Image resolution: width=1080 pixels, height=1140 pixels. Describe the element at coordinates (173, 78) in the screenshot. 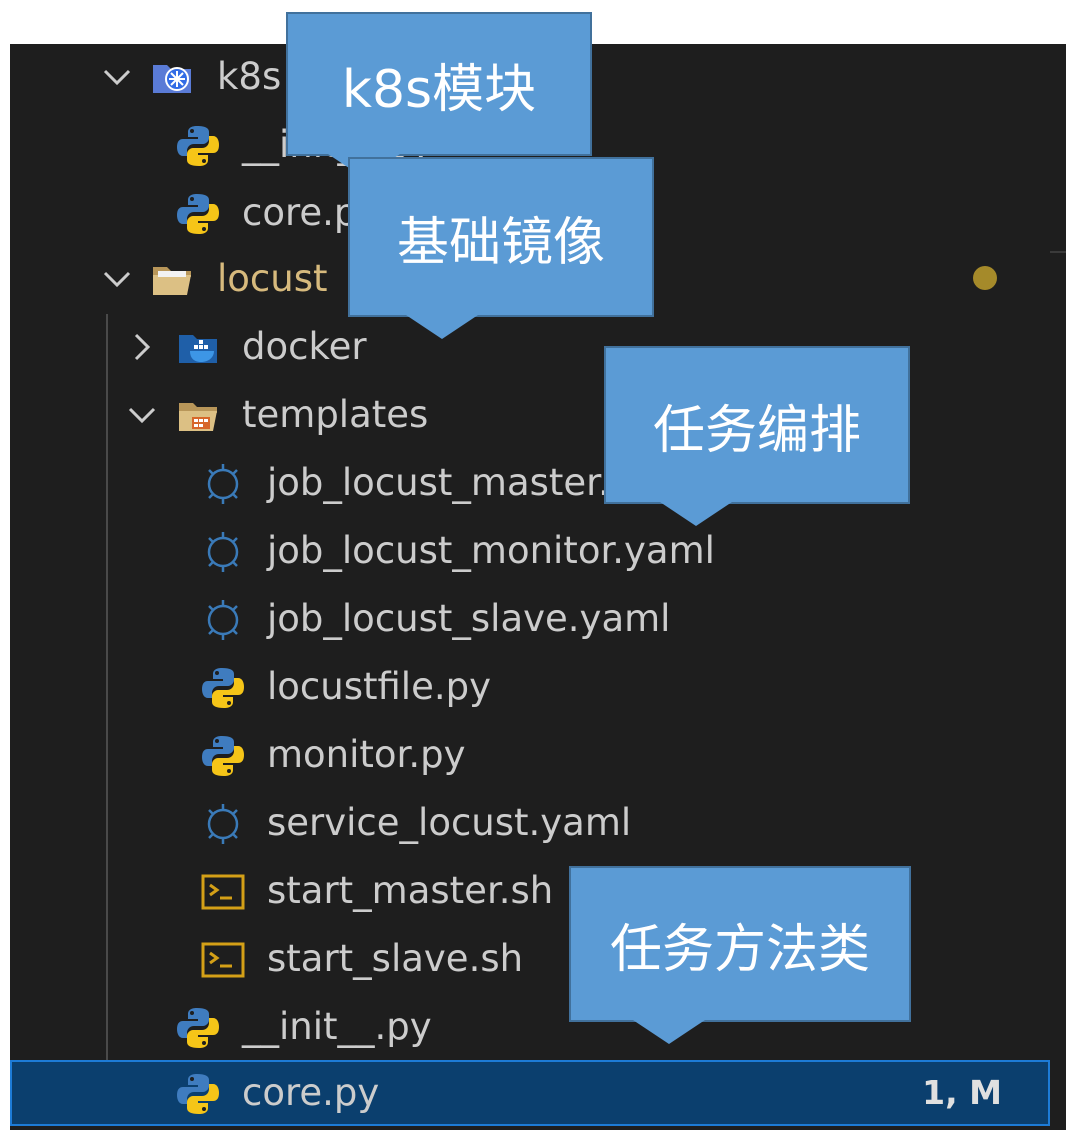

I see `kubernetes-folder-icon` at that location.